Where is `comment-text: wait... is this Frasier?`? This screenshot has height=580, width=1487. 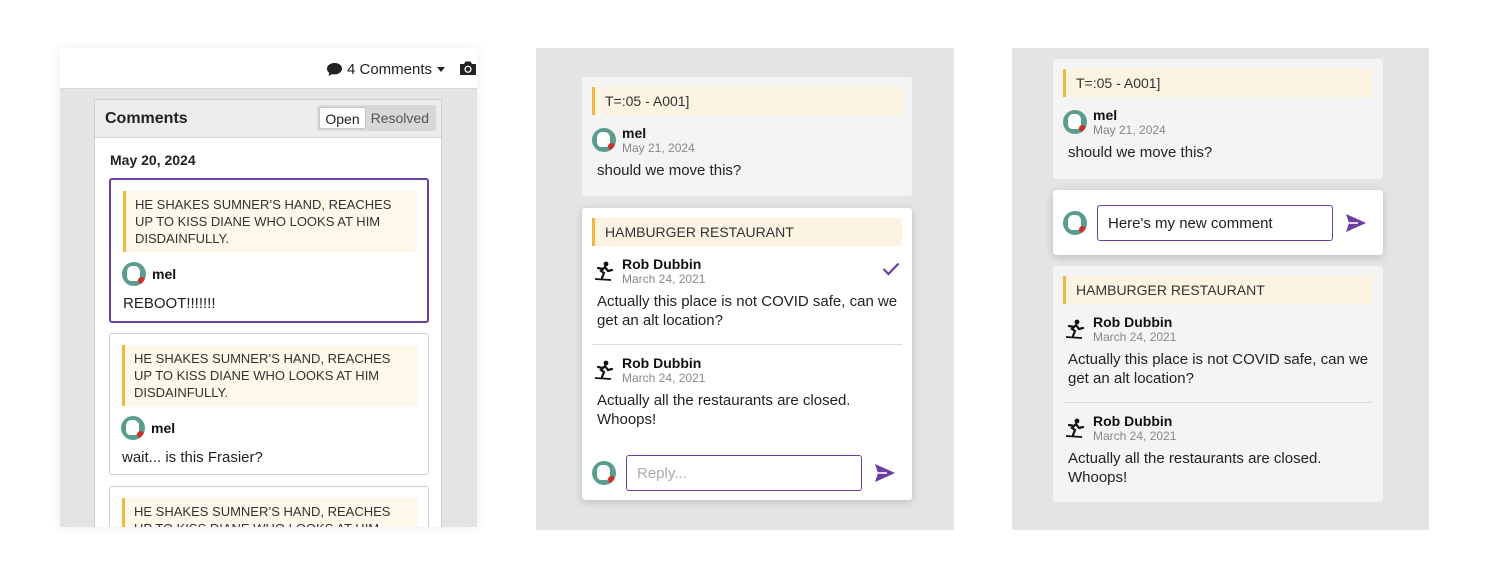
comment-text: wait... is this Frasier? is located at coordinates (192, 457).